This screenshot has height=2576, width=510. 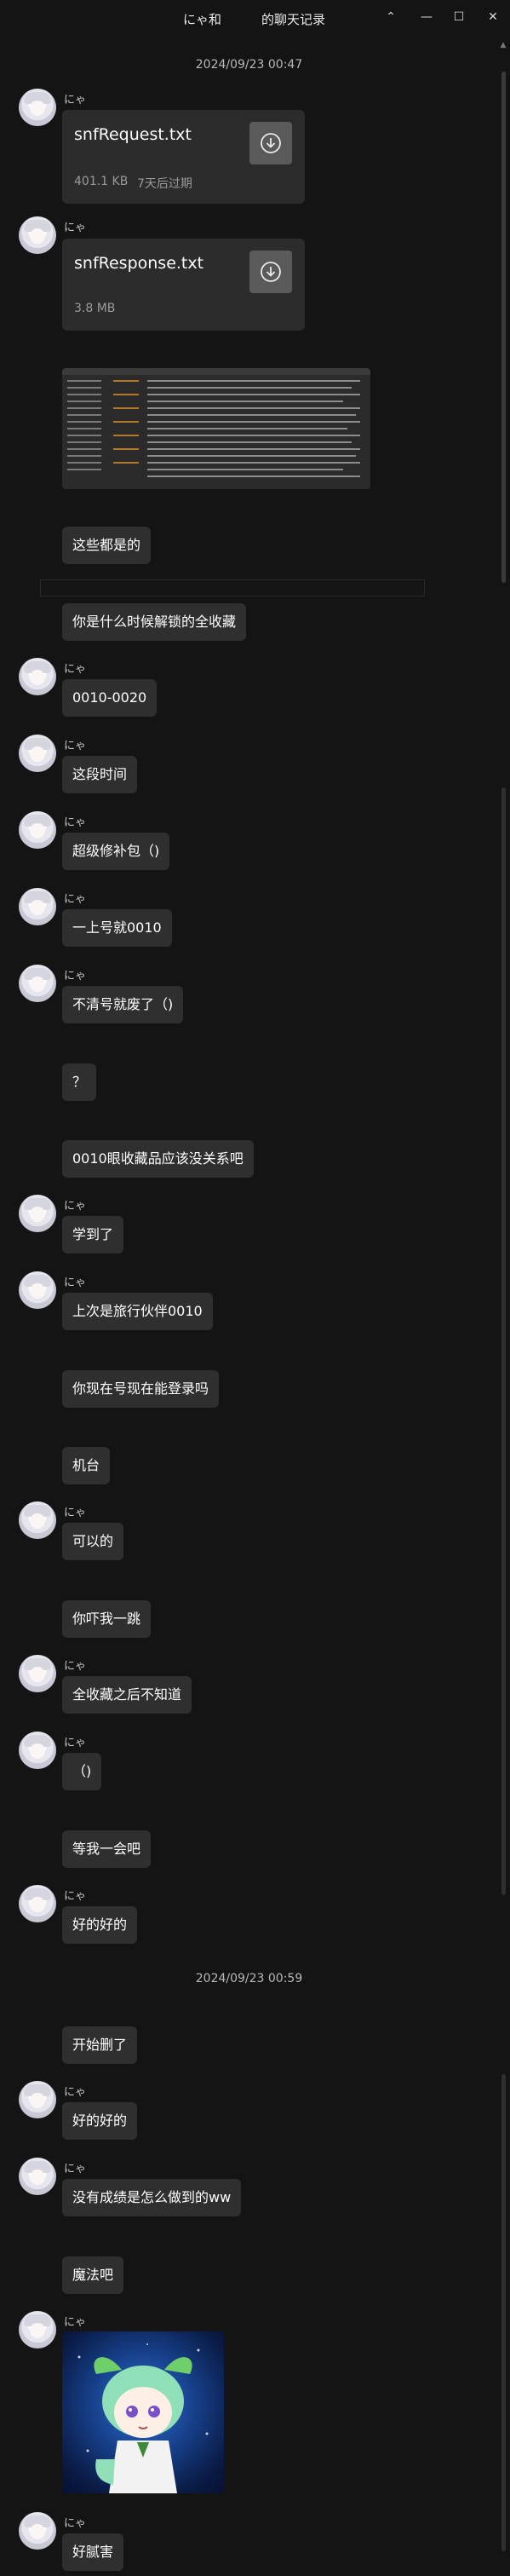 I want to click on file-expiry: 7天后过期, so click(x=165, y=184).